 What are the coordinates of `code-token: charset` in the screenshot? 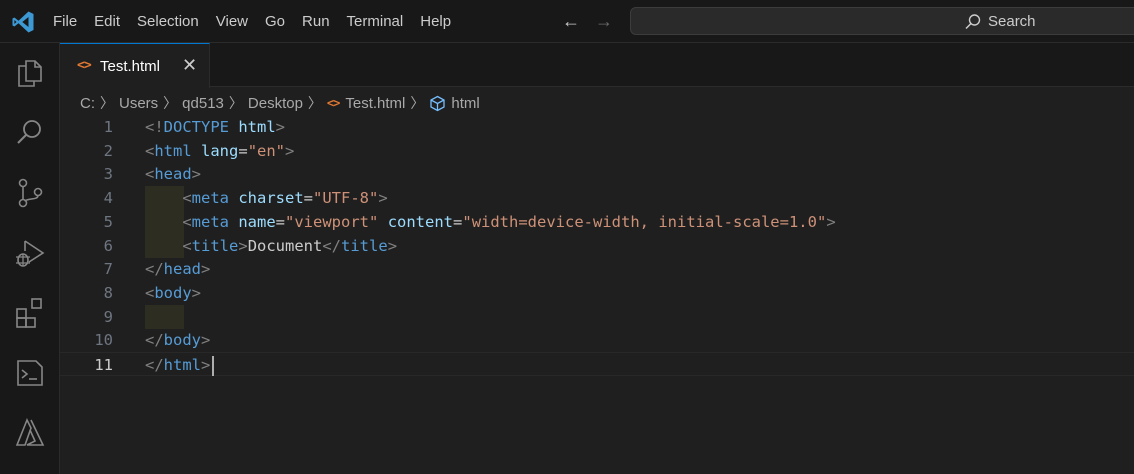 It's located at (271, 198).